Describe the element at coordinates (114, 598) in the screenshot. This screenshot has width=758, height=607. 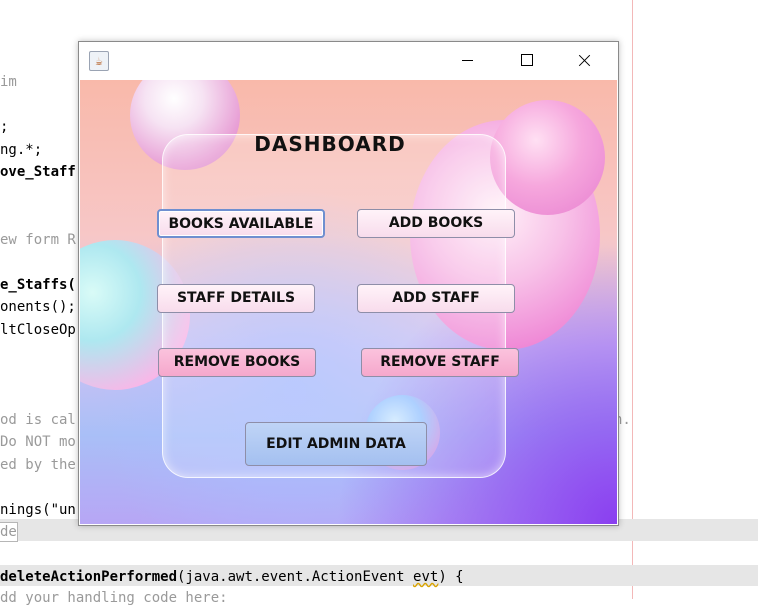
I see `code-line: dd your handling code here:` at that location.